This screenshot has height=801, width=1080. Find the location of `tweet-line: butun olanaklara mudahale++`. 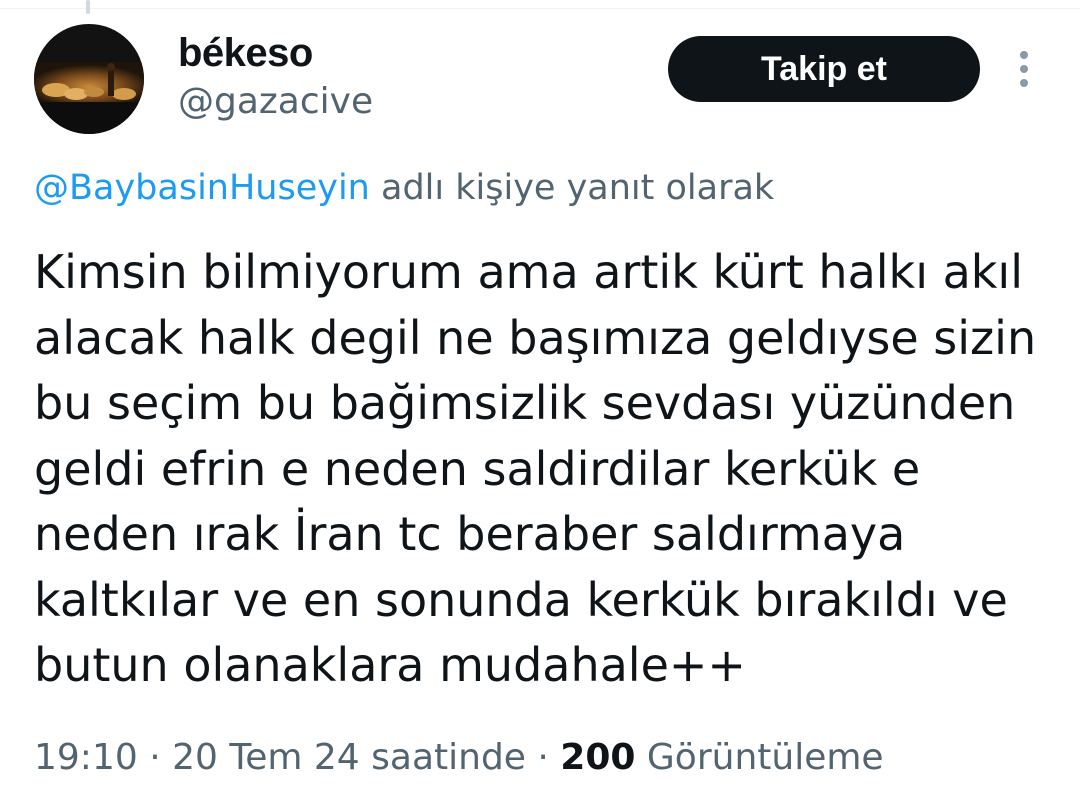

tweet-line: butun olanaklara mudahale++ is located at coordinates (390, 665).